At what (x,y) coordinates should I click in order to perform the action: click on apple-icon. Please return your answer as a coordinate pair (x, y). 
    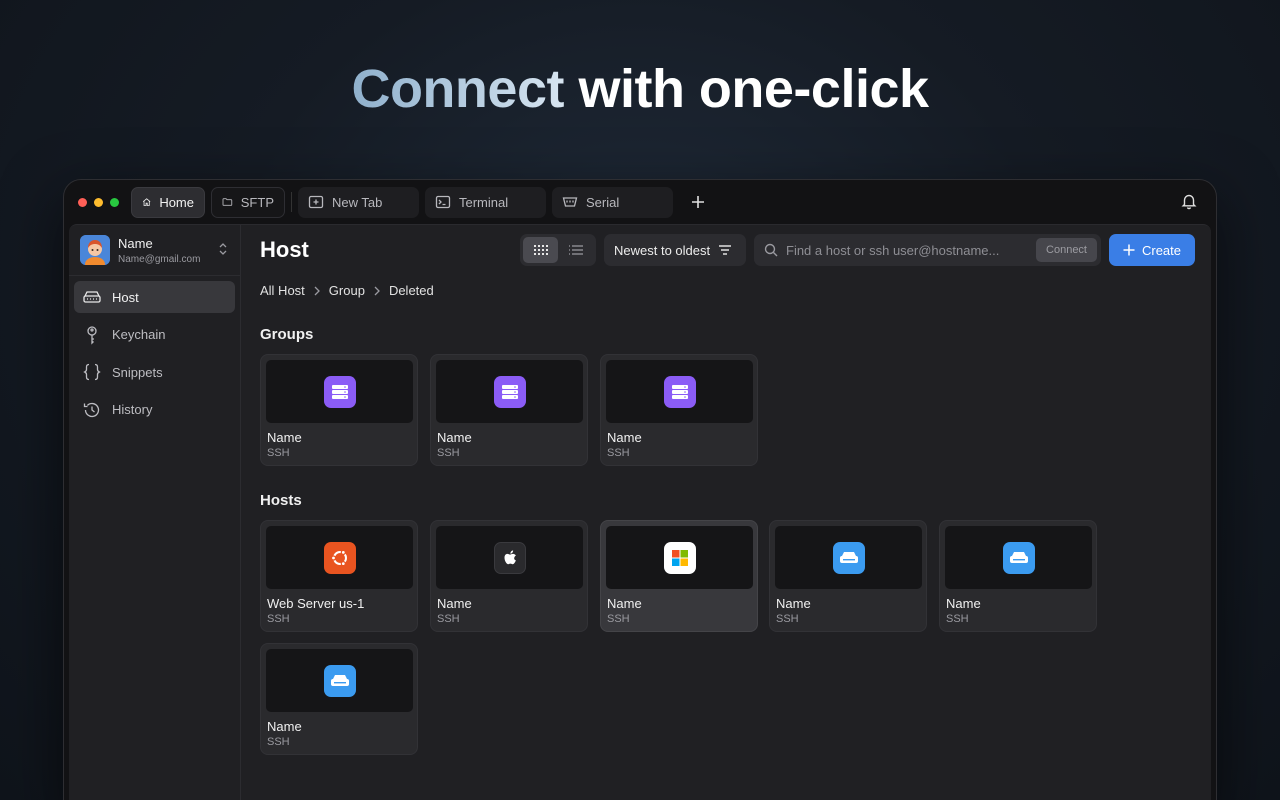
    Looking at the image, I should click on (509, 557).